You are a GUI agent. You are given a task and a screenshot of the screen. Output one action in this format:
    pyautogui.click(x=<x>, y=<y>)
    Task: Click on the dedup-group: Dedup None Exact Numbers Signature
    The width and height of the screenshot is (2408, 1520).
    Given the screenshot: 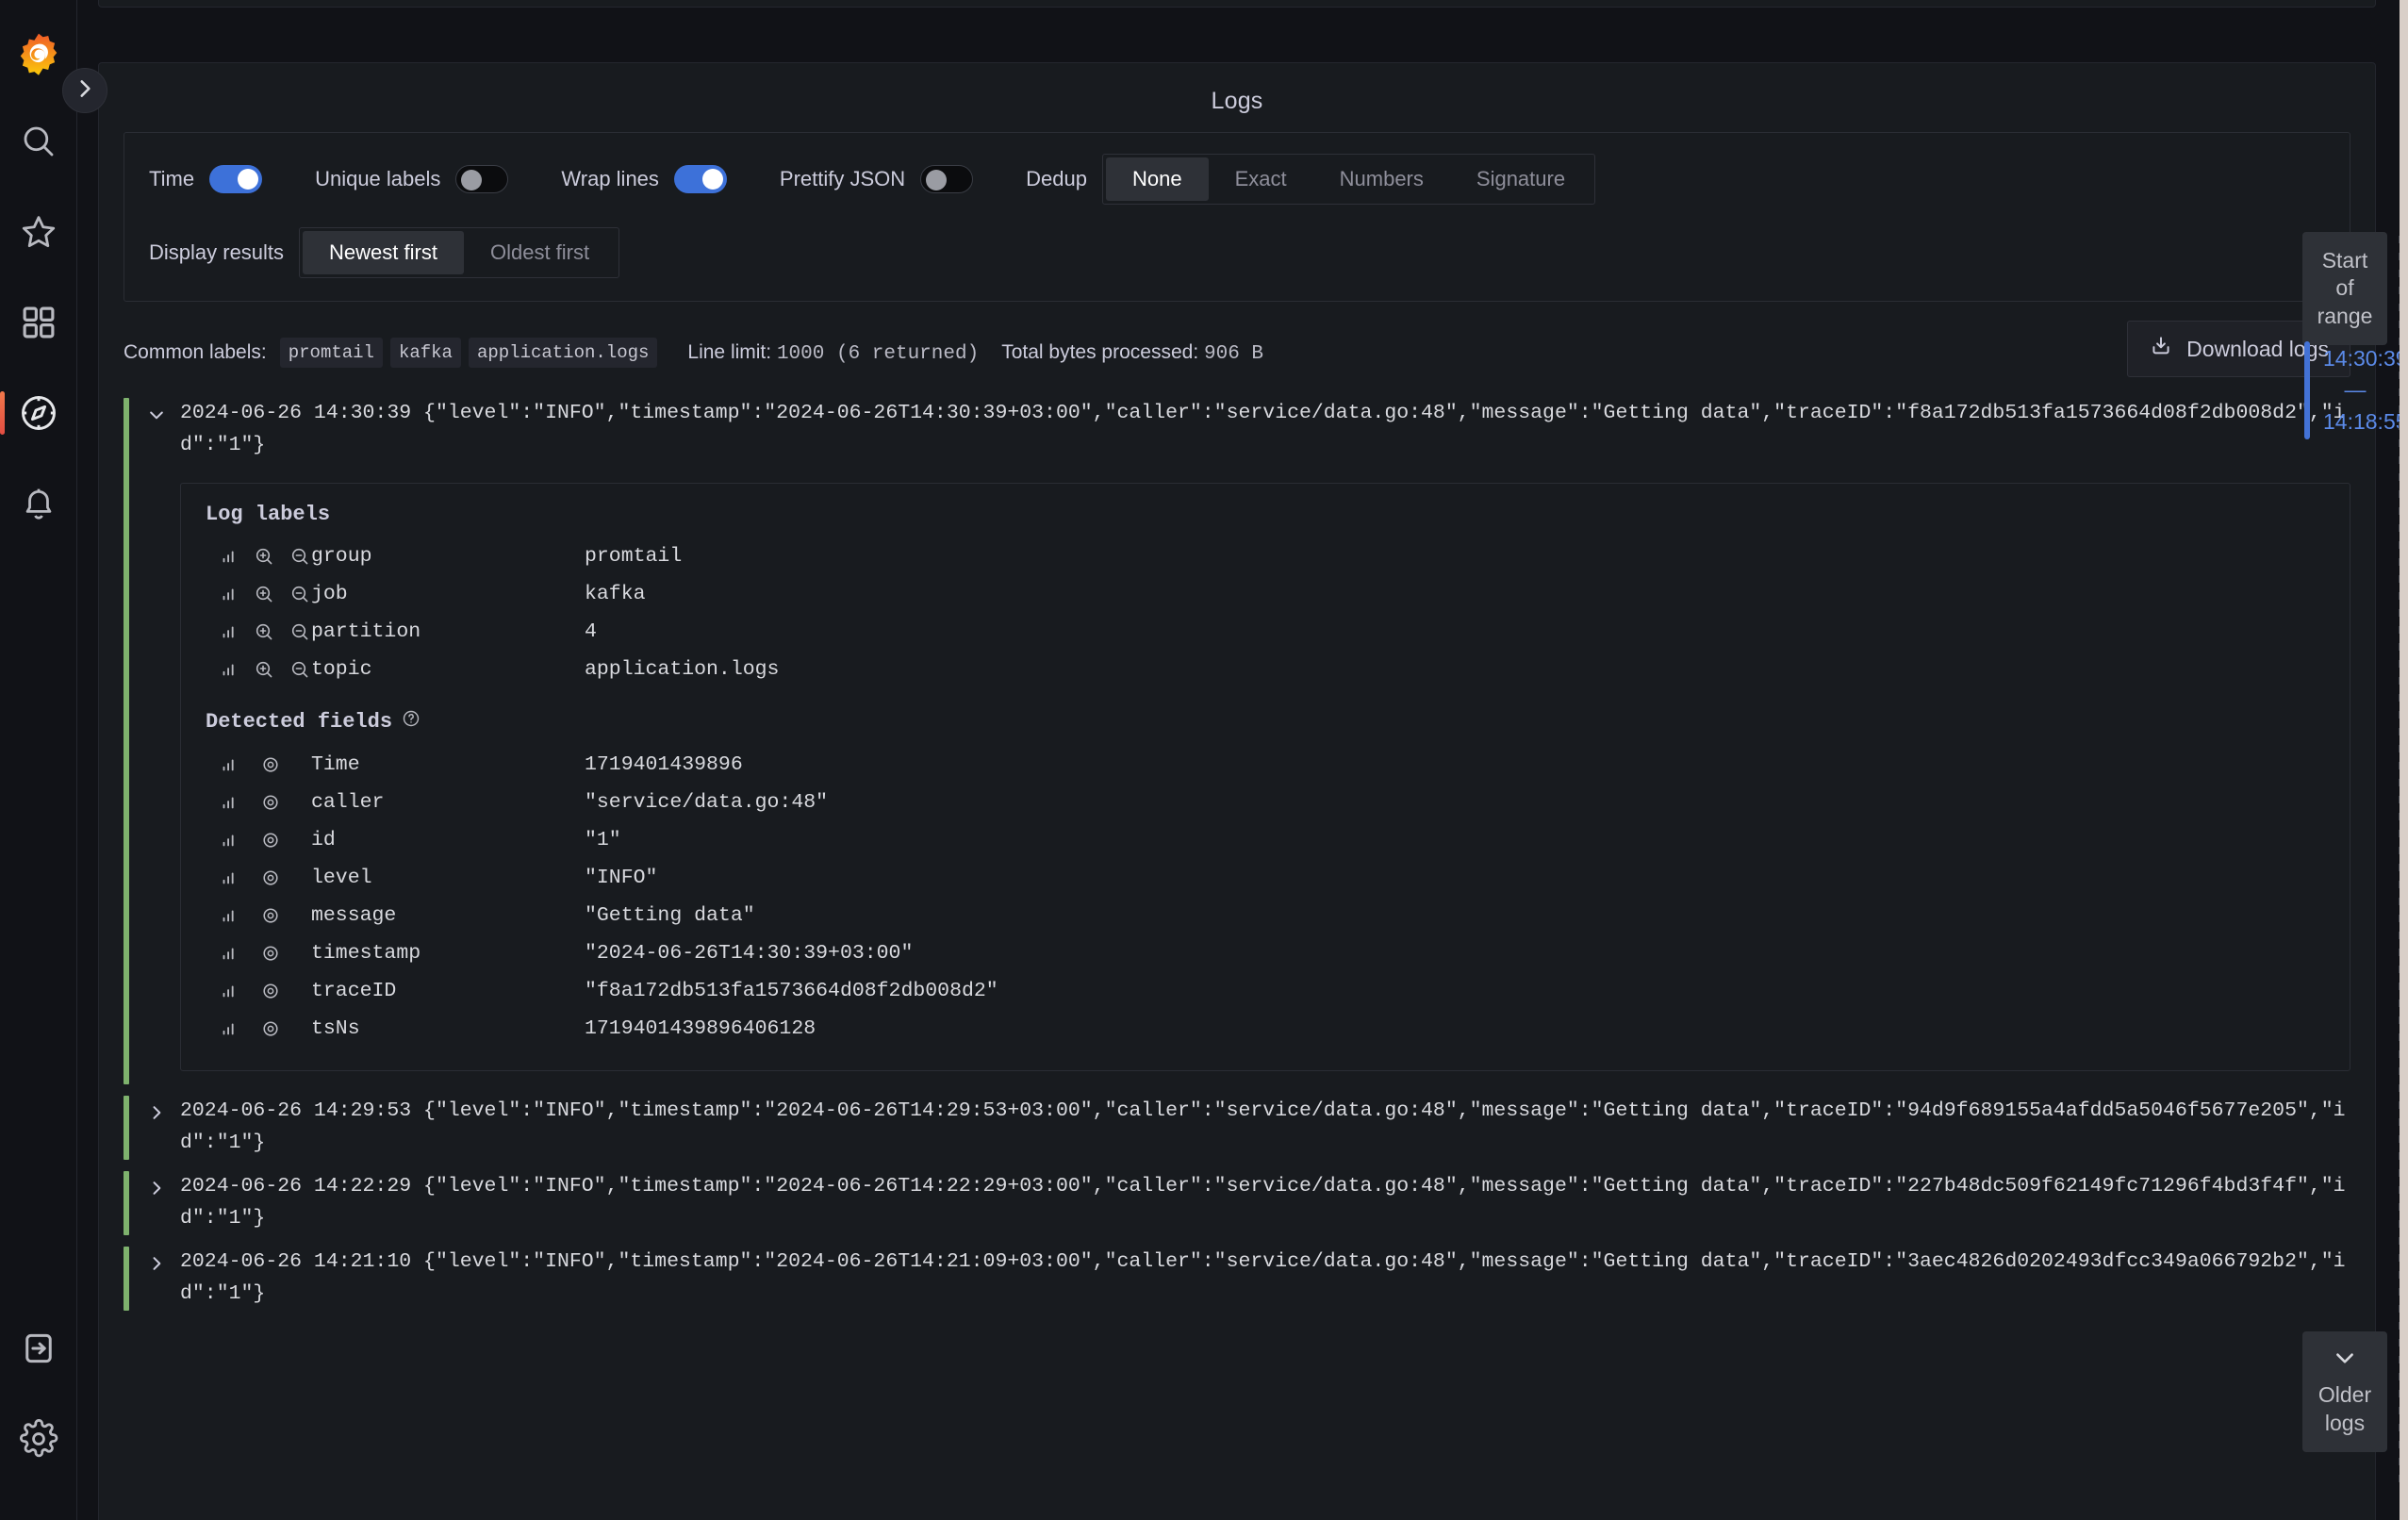 What is the action you would take?
    pyautogui.click(x=1311, y=179)
    